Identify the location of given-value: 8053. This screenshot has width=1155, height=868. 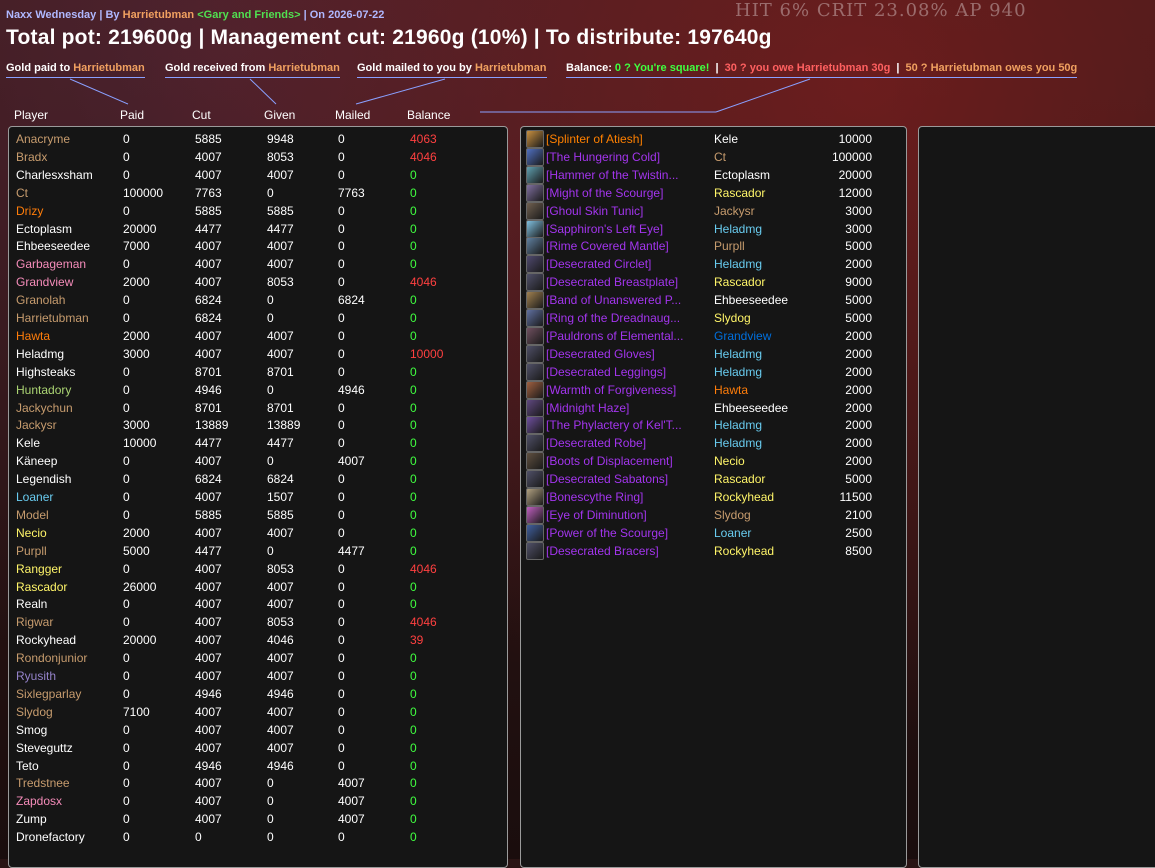
(280, 622).